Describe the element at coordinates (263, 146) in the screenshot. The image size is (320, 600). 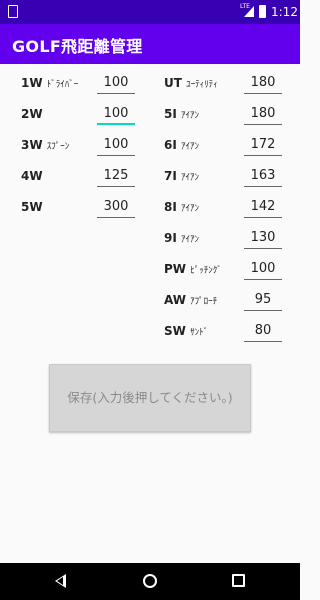
I see `distance-input-6i: 172` at that location.